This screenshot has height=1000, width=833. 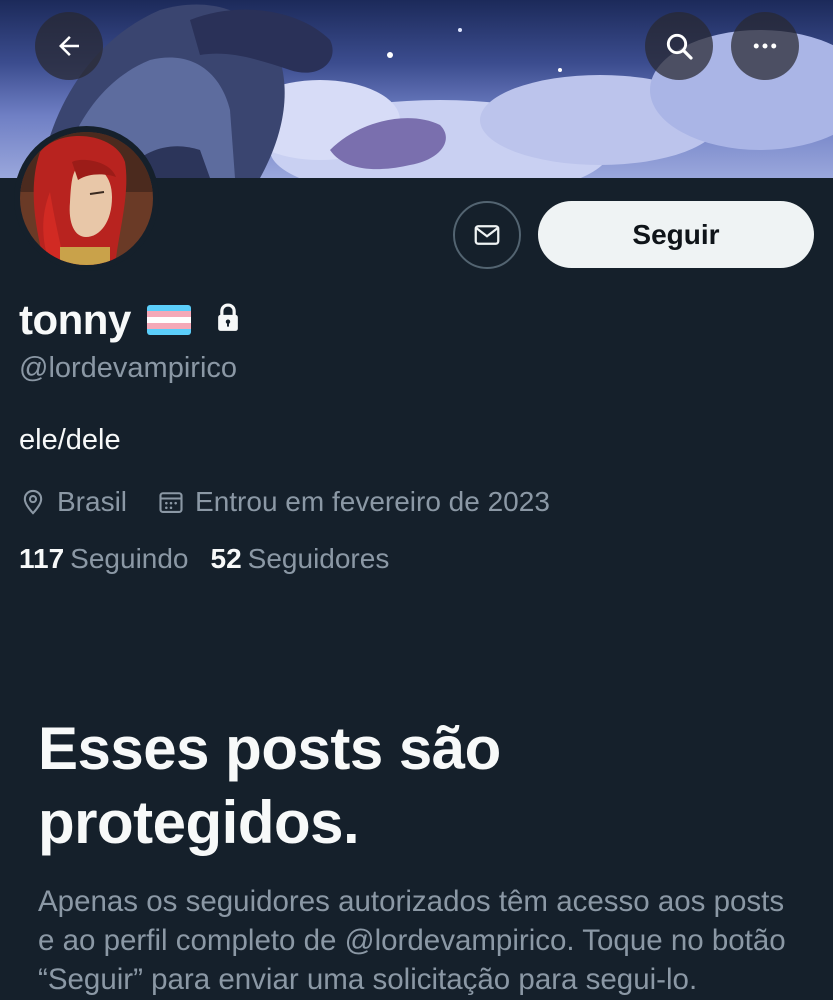 I want to click on location-pin-icon, so click(x=33, y=502).